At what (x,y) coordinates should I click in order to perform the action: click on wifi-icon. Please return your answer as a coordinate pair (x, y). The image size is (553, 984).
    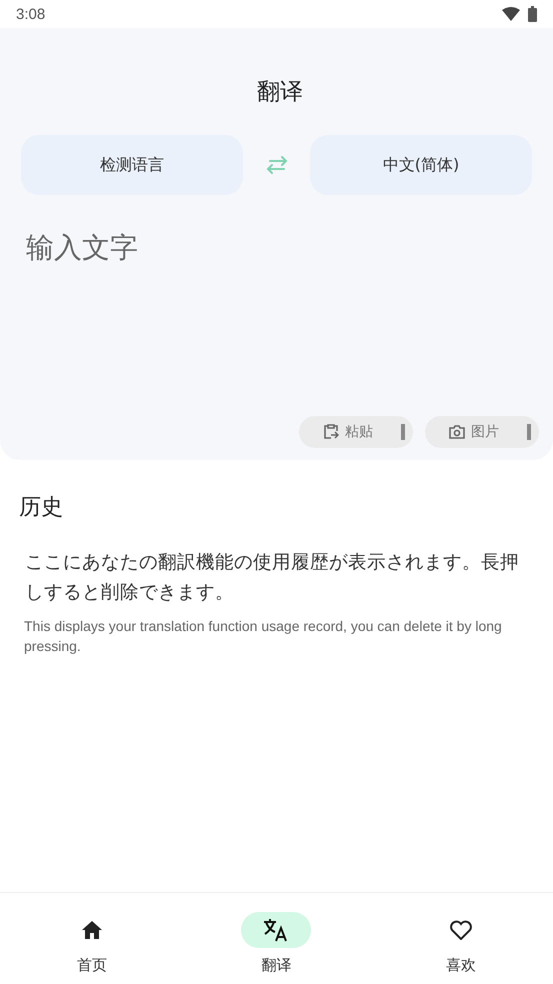
    Looking at the image, I should click on (511, 14).